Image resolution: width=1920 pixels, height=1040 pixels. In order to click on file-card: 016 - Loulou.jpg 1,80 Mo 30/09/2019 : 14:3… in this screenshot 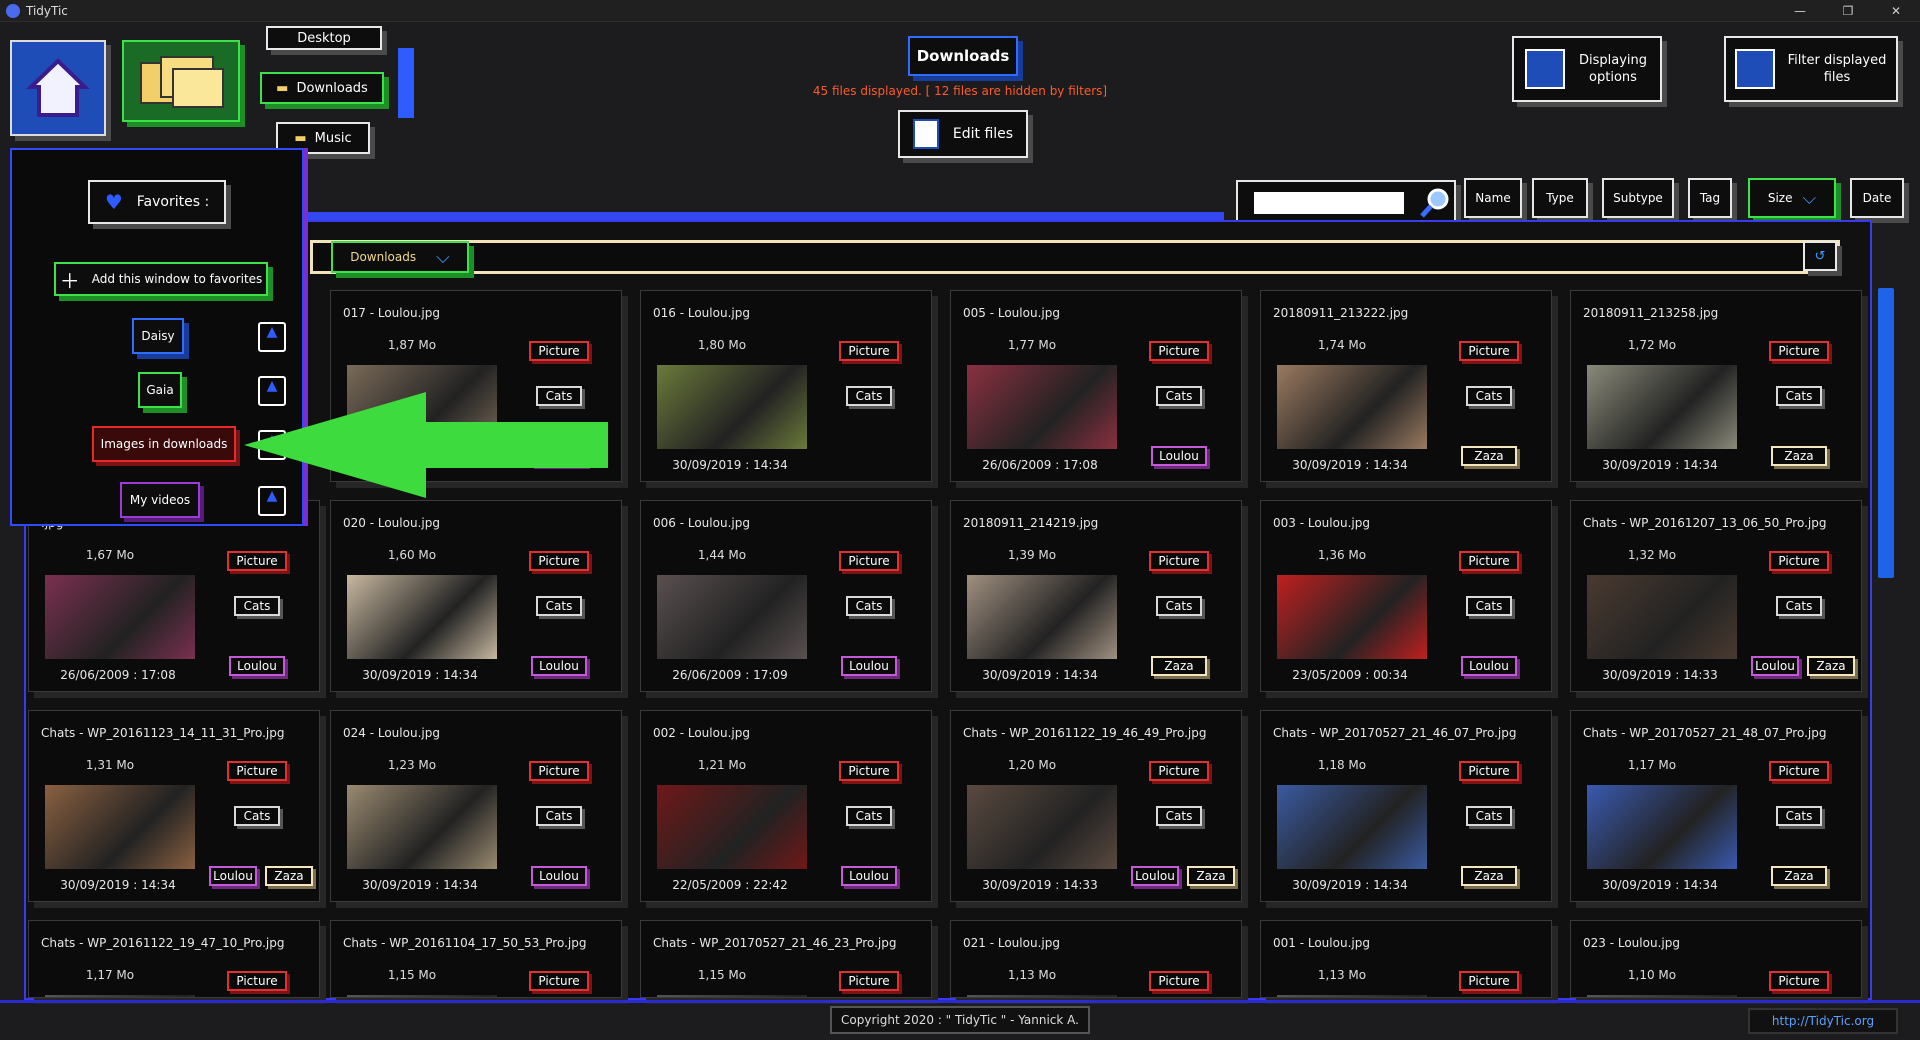, I will do `click(786, 386)`.